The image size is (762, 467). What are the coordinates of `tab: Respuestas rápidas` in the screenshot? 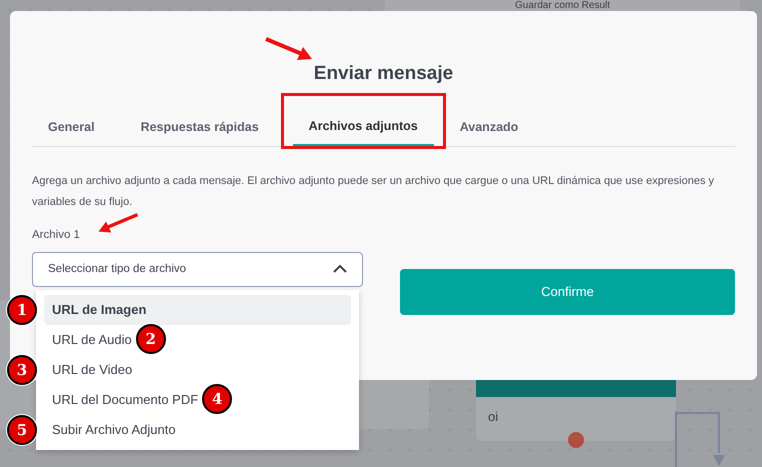 It's located at (199, 127).